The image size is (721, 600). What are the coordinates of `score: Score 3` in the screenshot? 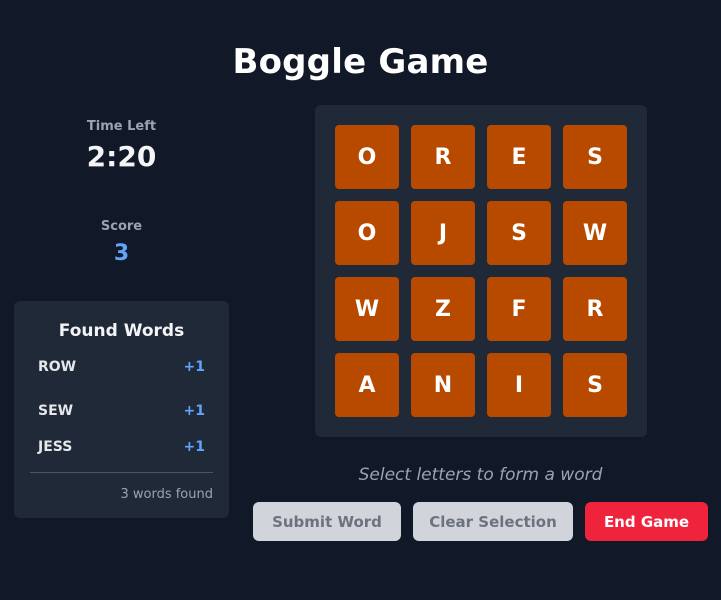 It's located at (121, 242).